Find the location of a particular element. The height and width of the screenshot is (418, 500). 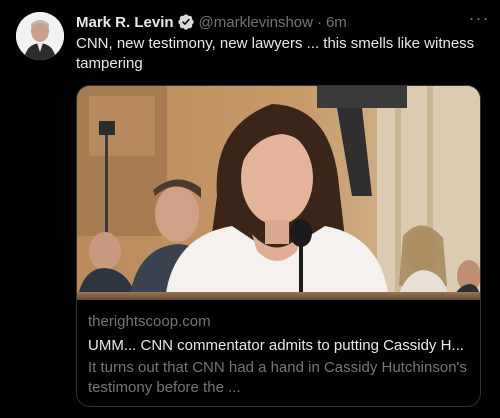

verified-badge-icon is located at coordinates (185, 22).